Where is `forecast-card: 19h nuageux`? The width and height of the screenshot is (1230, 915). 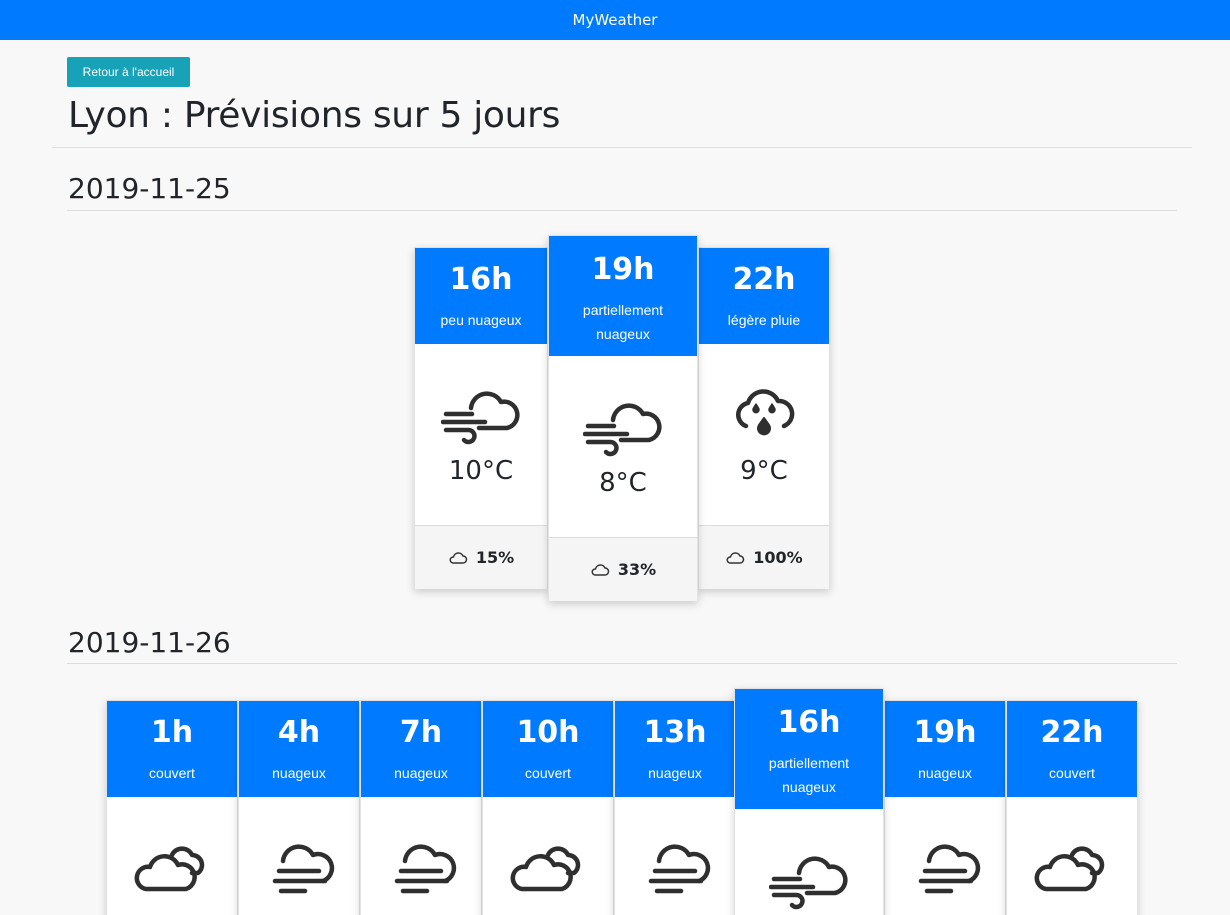 forecast-card: 19h nuageux is located at coordinates (945, 807).